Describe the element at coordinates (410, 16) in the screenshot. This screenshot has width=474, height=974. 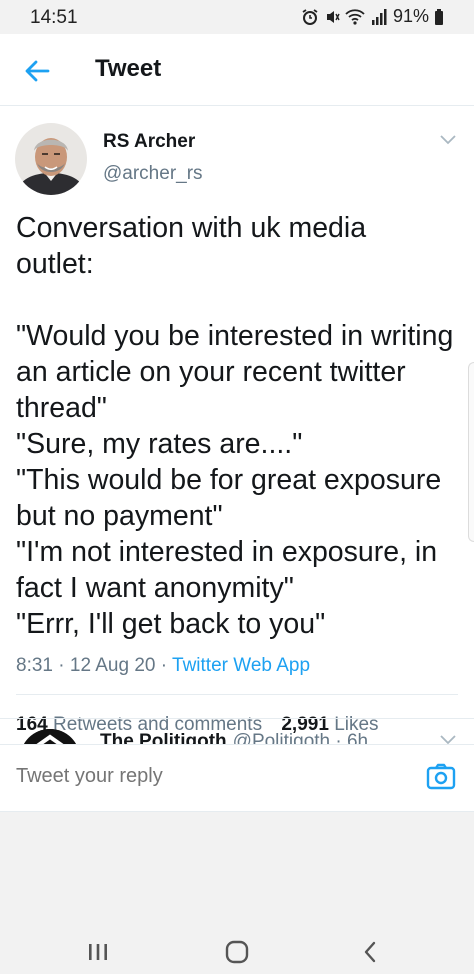
I see `battery-level: 91%` at that location.